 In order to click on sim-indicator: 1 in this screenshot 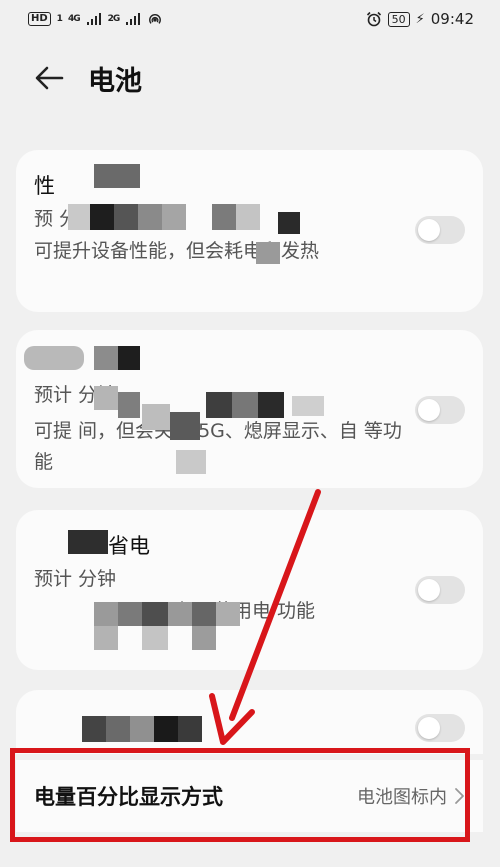, I will do `click(59, 19)`.